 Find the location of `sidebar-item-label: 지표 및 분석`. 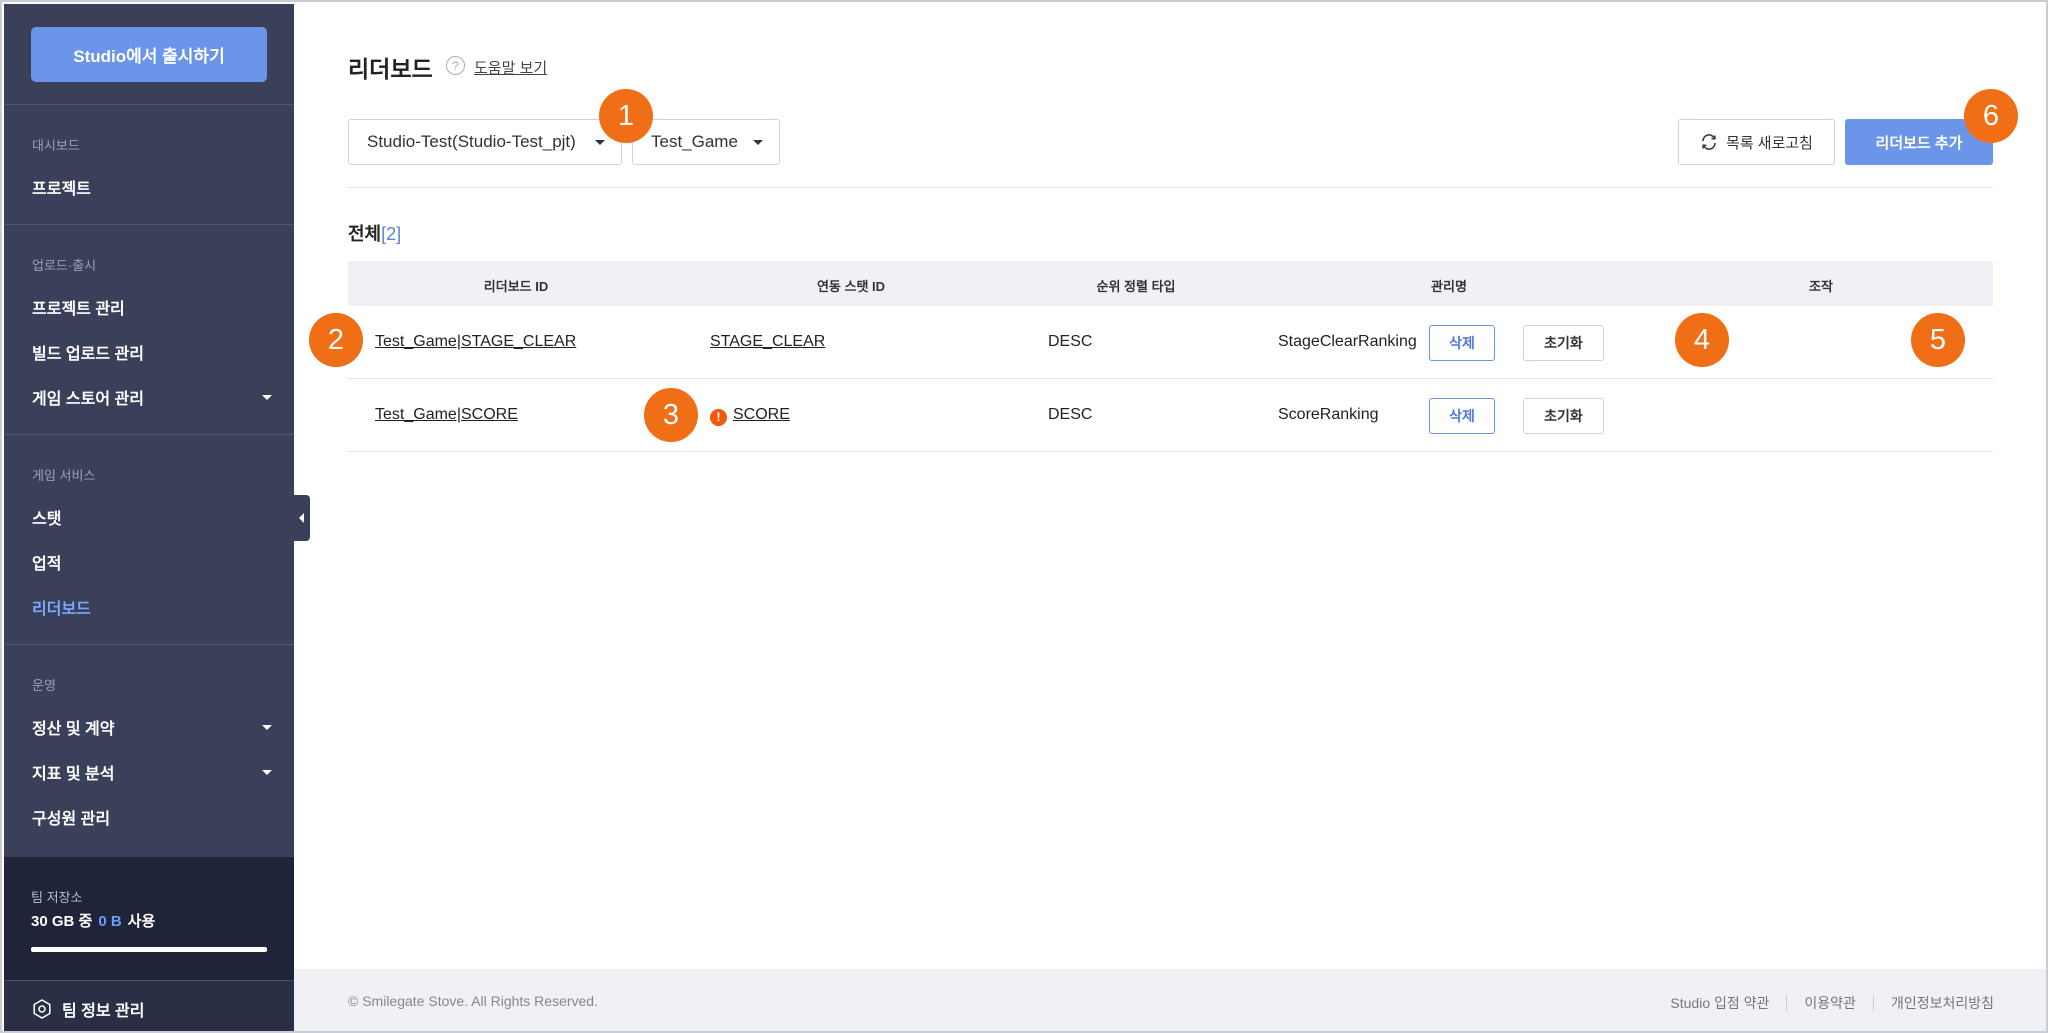

sidebar-item-label: 지표 및 분석 is located at coordinates (73, 774).